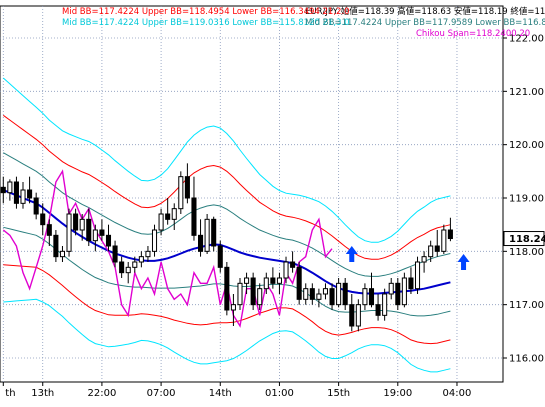 Image resolution: width=545 pixels, height=407 pixels. Describe the element at coordinates (526, 305) in the screenshot. I see `y-tick-label: 117.00` at that location.